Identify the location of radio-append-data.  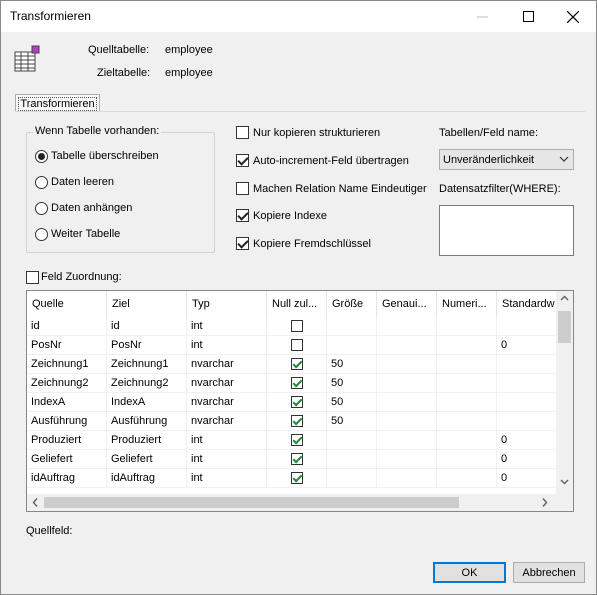
(41, 208).